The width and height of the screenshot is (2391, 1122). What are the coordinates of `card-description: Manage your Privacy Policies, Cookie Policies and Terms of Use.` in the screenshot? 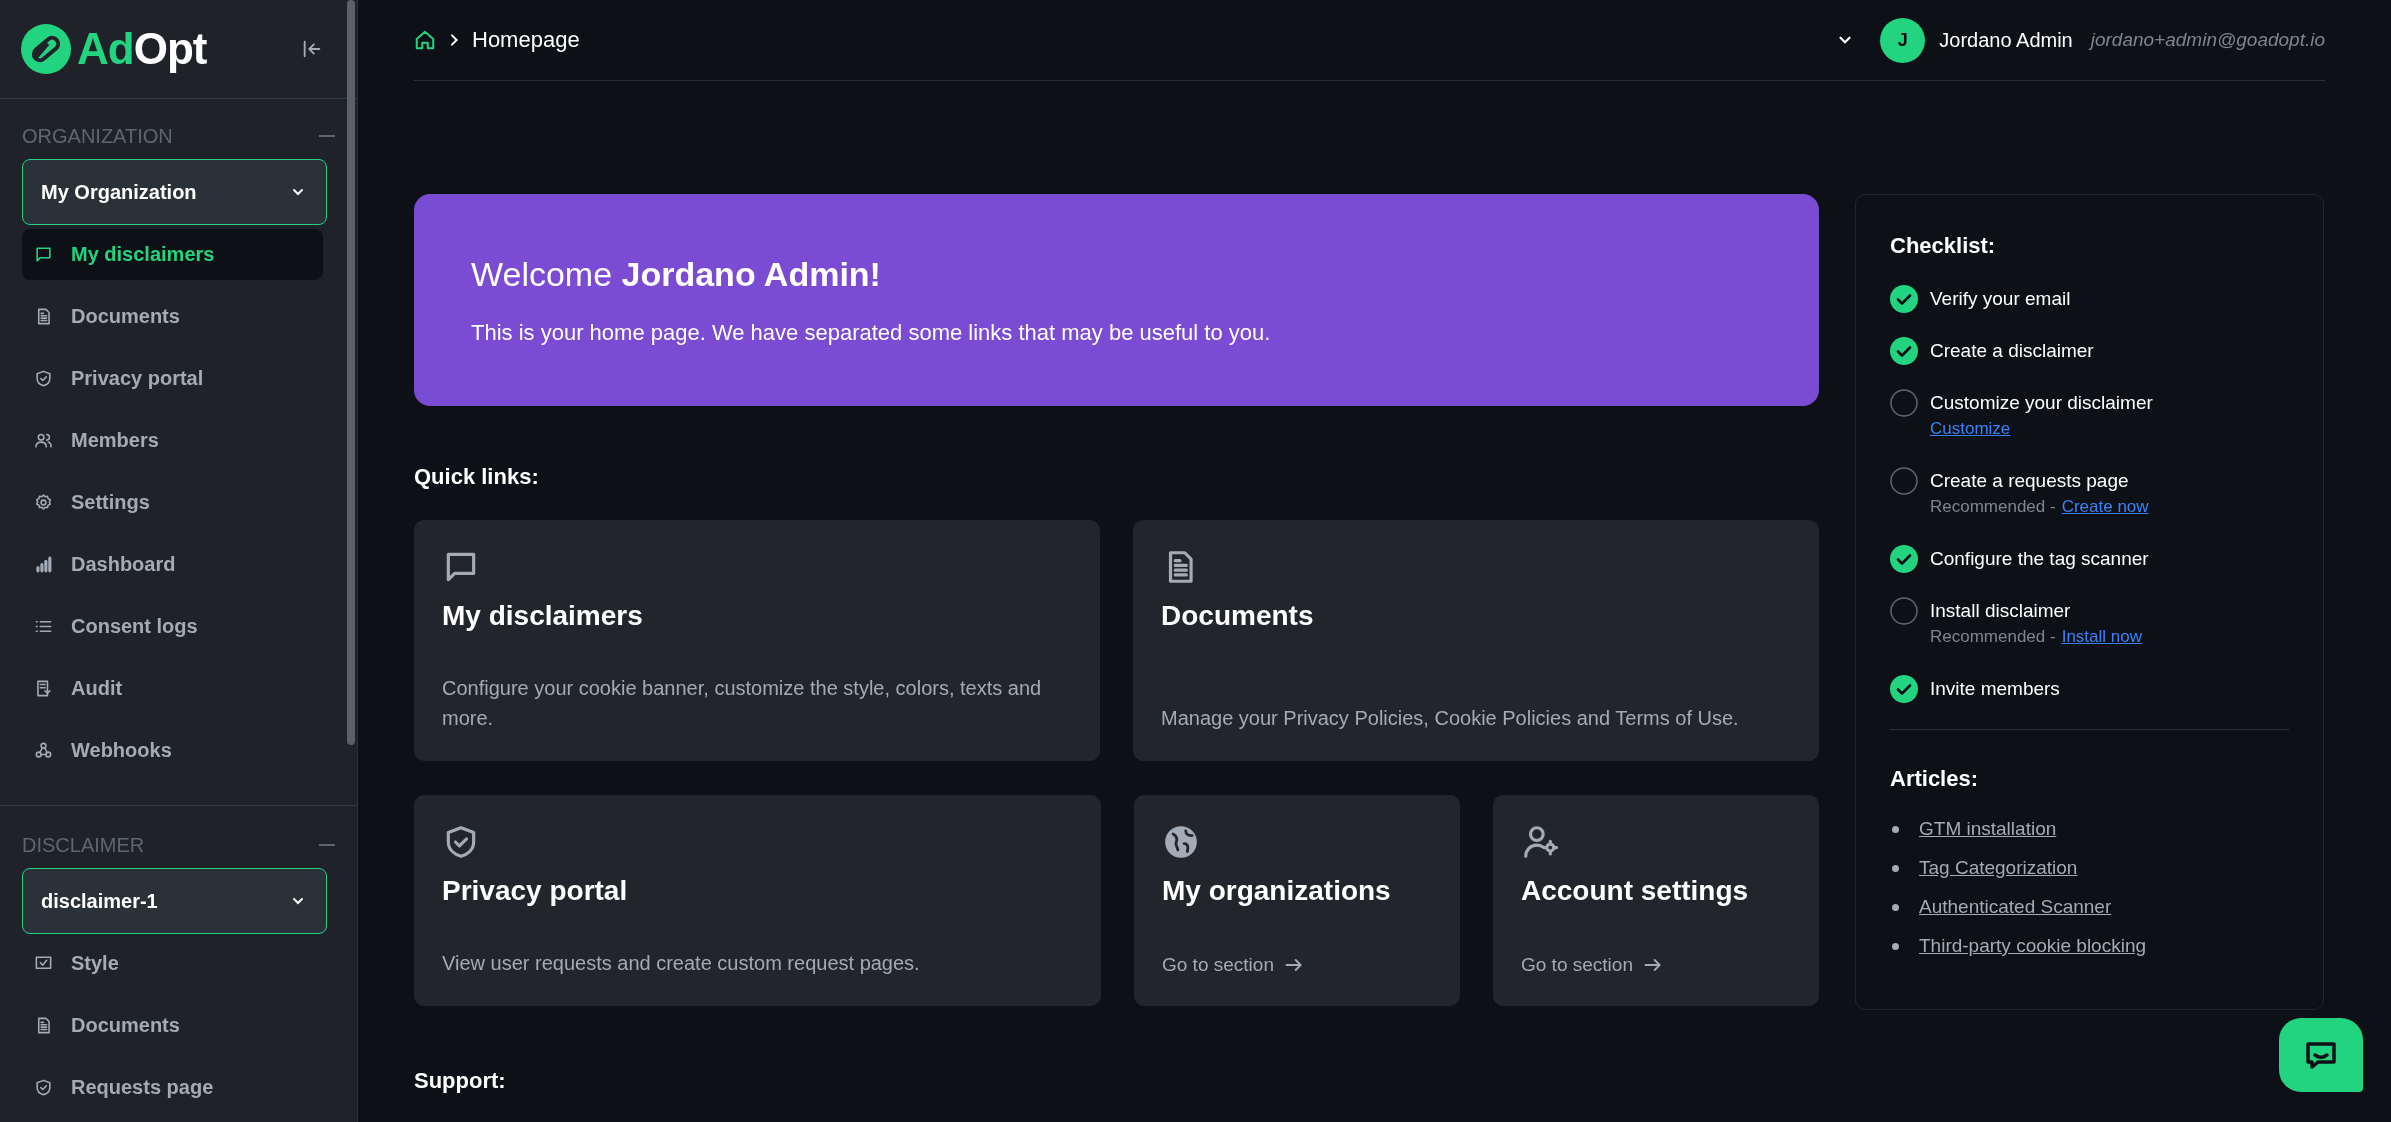 It's located at (1450, 718).